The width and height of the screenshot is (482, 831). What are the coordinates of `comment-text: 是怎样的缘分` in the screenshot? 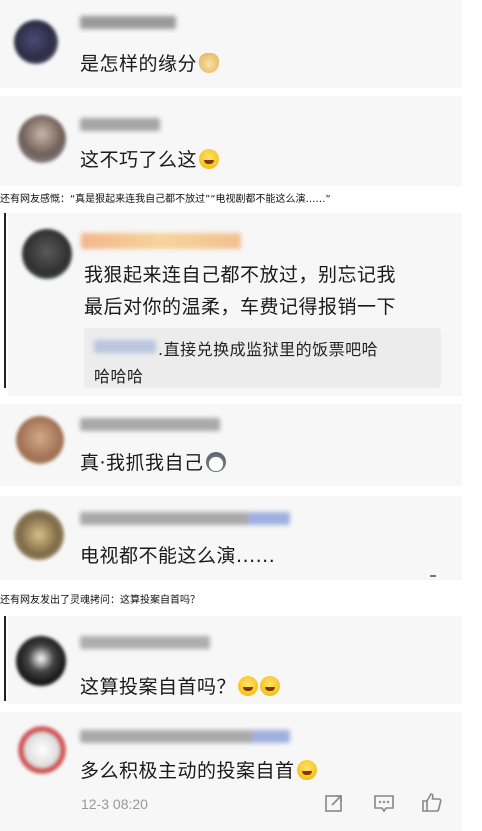 It's located at (150, 62).